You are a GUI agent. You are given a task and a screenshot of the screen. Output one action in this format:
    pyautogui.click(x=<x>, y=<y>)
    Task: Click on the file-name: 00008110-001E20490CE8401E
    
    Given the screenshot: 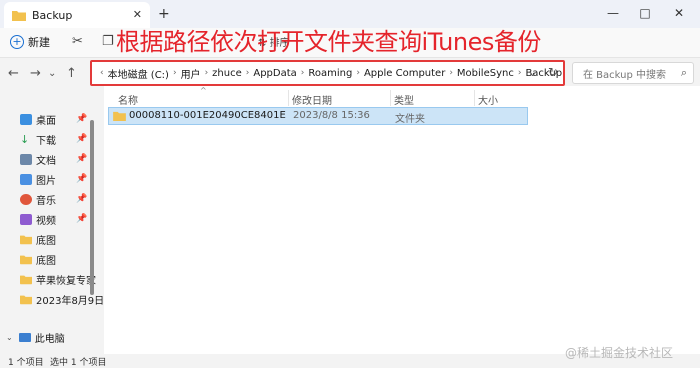 What is the action you would take?
    pyautogui.click(x=207, y=115)
    